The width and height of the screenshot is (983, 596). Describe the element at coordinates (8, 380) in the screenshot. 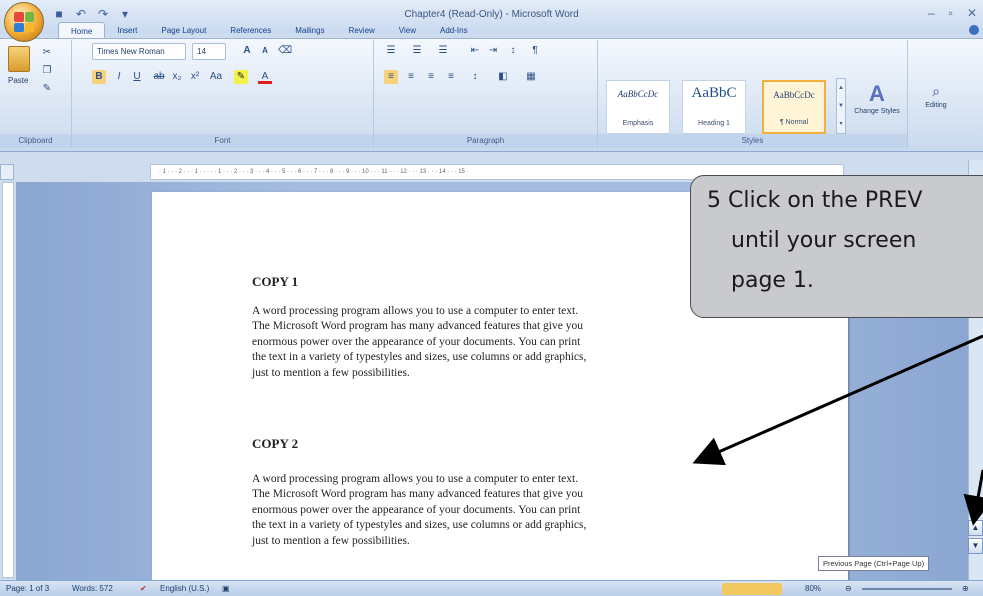

I see `vertical-ruler` at that location.